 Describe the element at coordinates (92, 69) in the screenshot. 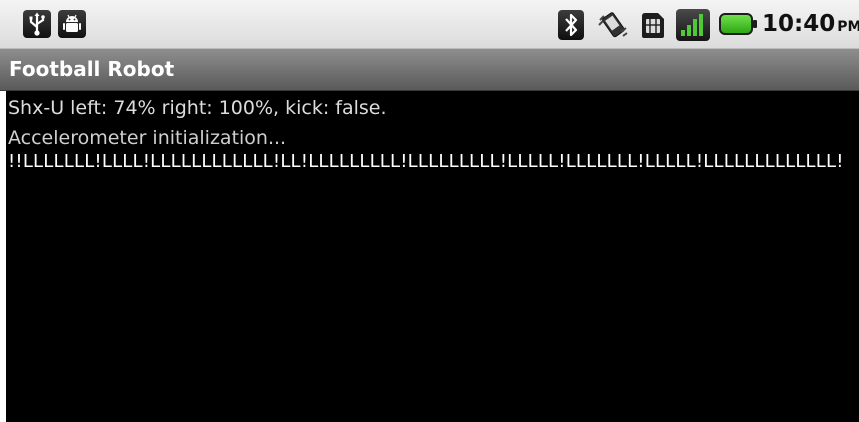

I see `app-title: Football Robot` at that location.